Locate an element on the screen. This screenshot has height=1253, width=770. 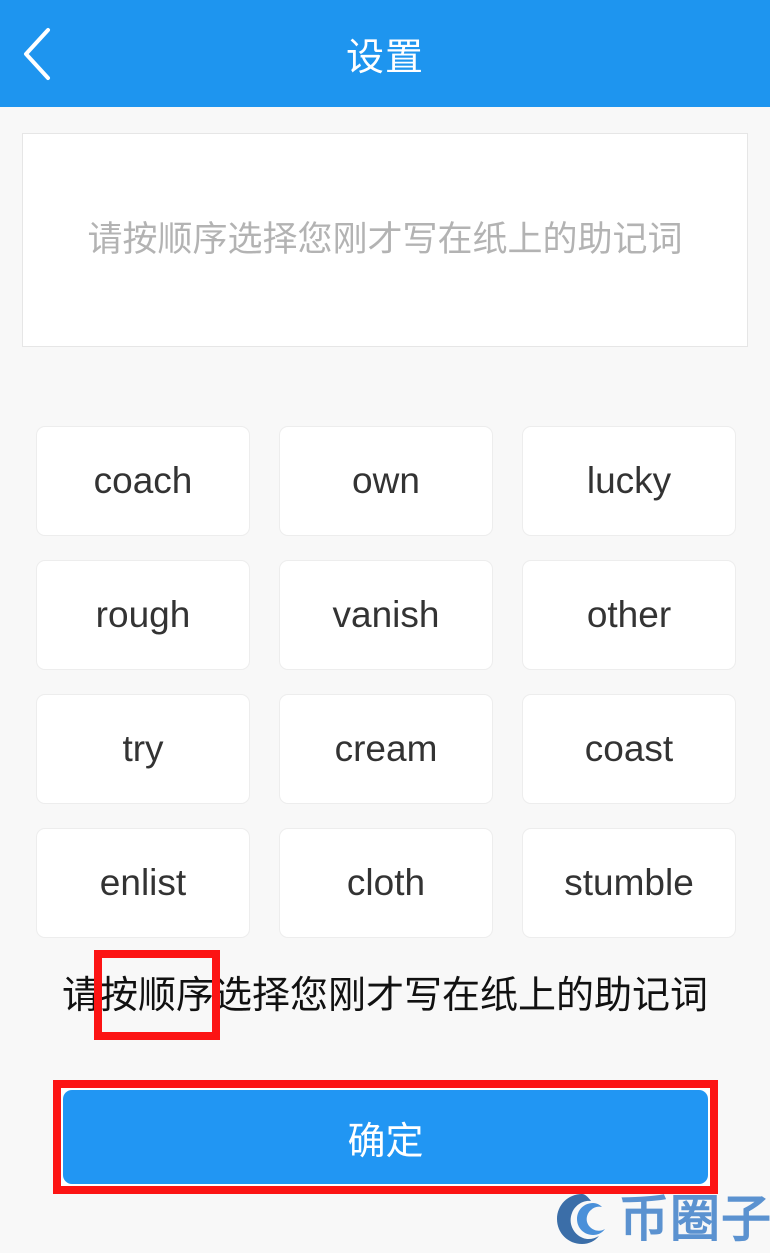
word-tile: enlist is located at coordinates (143, 883).